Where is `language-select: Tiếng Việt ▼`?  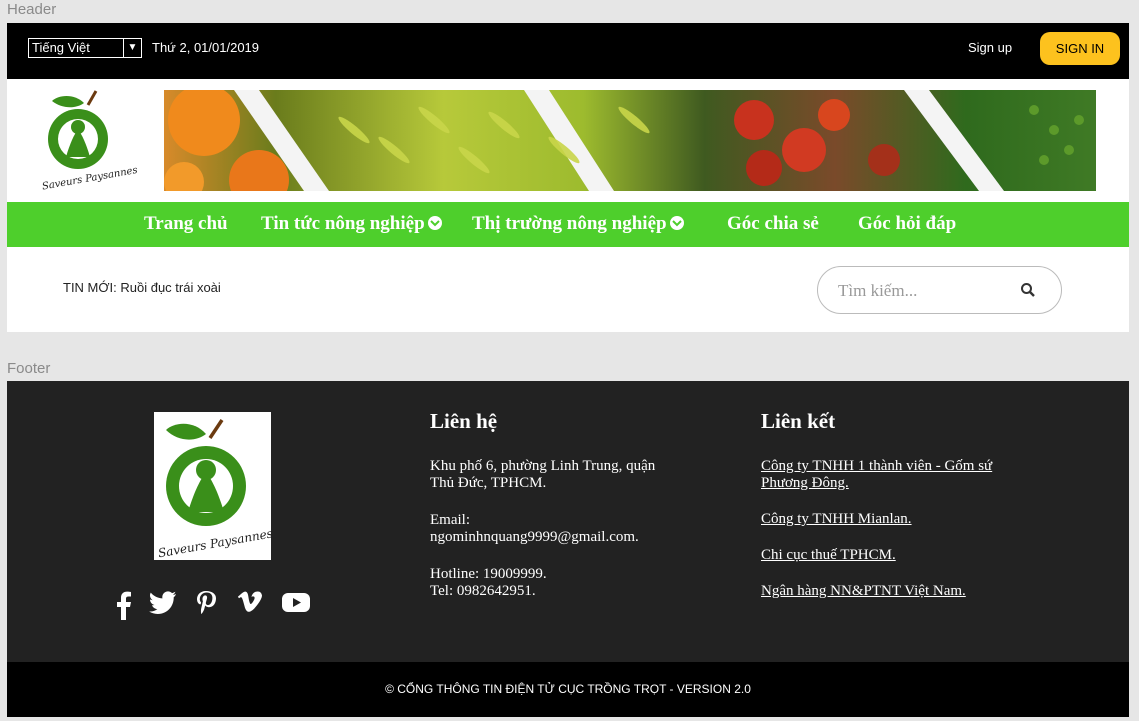 language-select: Tiếng Việt ▼ is located at coordinates (85, 48).